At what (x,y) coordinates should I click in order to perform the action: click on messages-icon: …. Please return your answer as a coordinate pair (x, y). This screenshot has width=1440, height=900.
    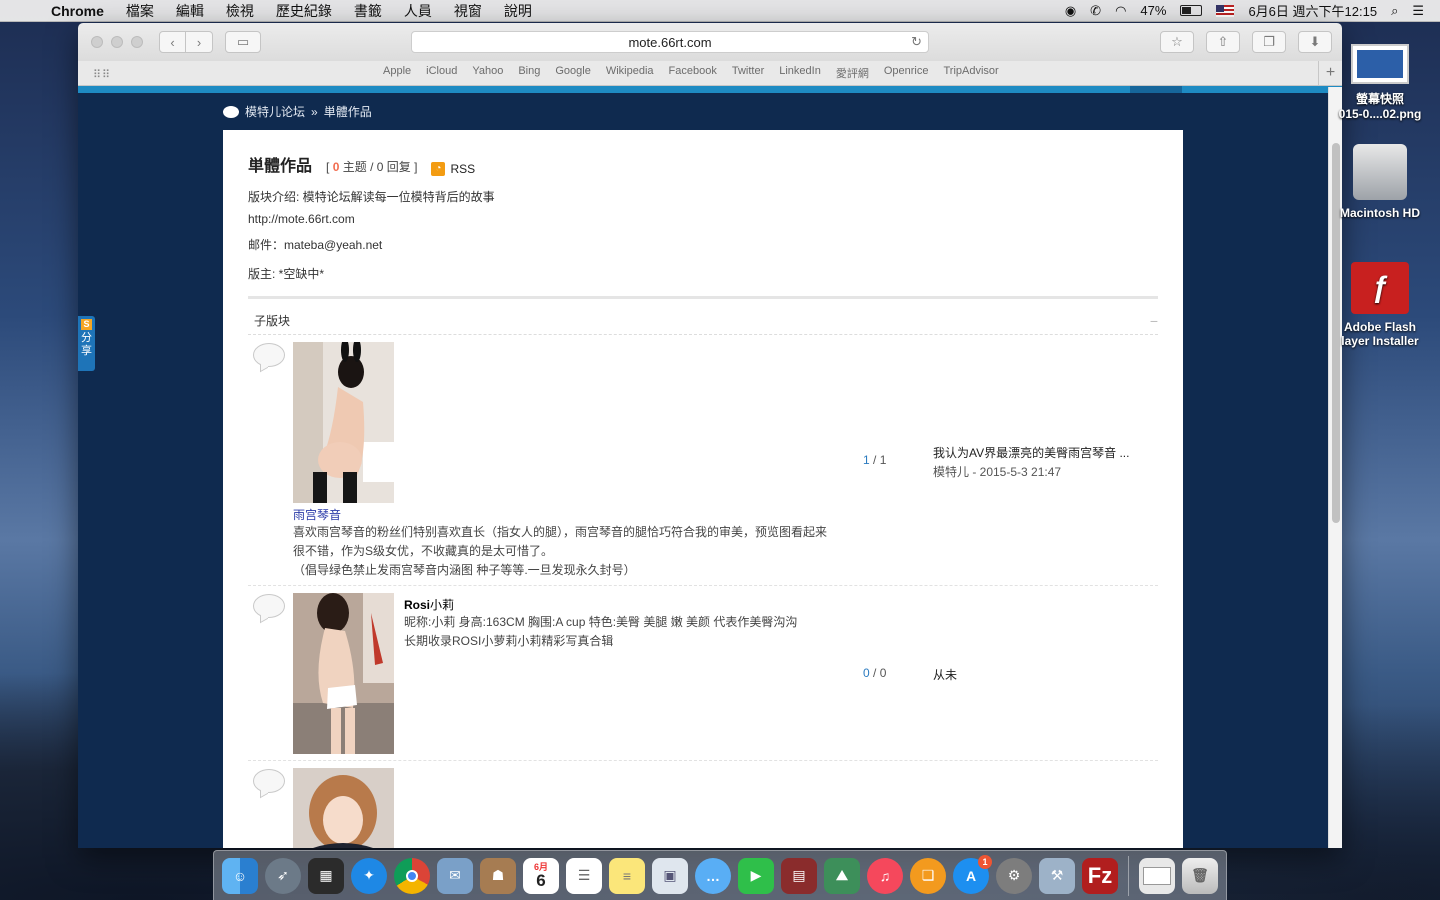
    Looking at the image, I should click on (713, 875).